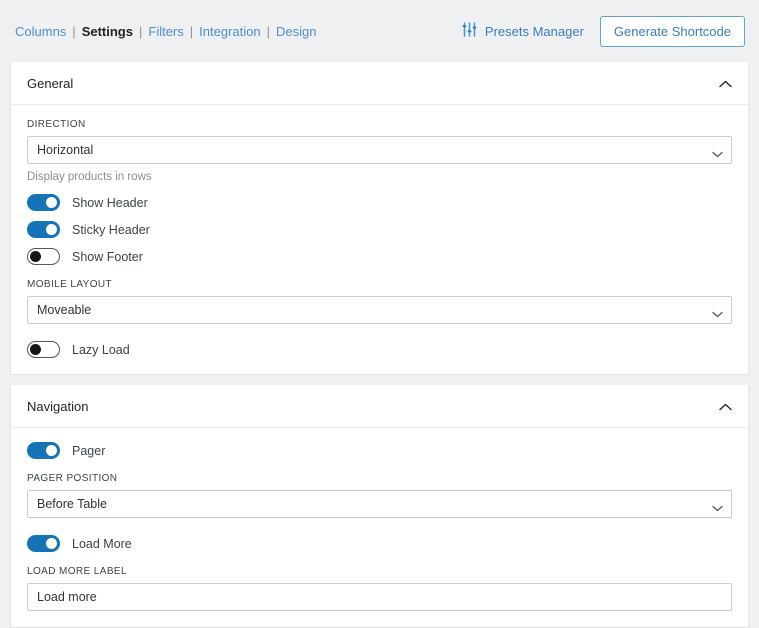 This screenshot has height=628, width=759. Describe the element at coordinates (89, 177) in the screenshot. I see `direction-help-text: Display products in rows` at that location.